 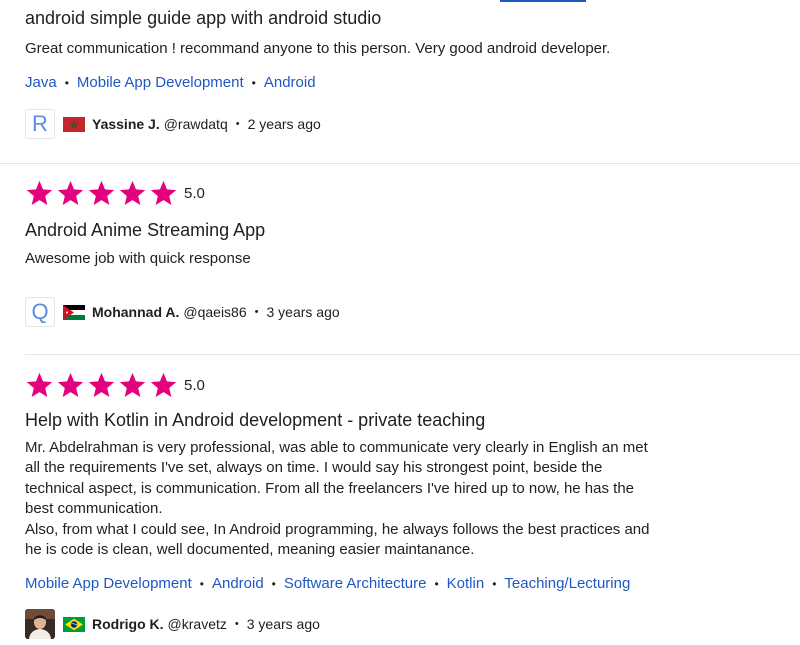 What do you see at coordinates (74, 124) in the screenshot?
I see `morocco-flag-icon` at bounding box center [74, 124].